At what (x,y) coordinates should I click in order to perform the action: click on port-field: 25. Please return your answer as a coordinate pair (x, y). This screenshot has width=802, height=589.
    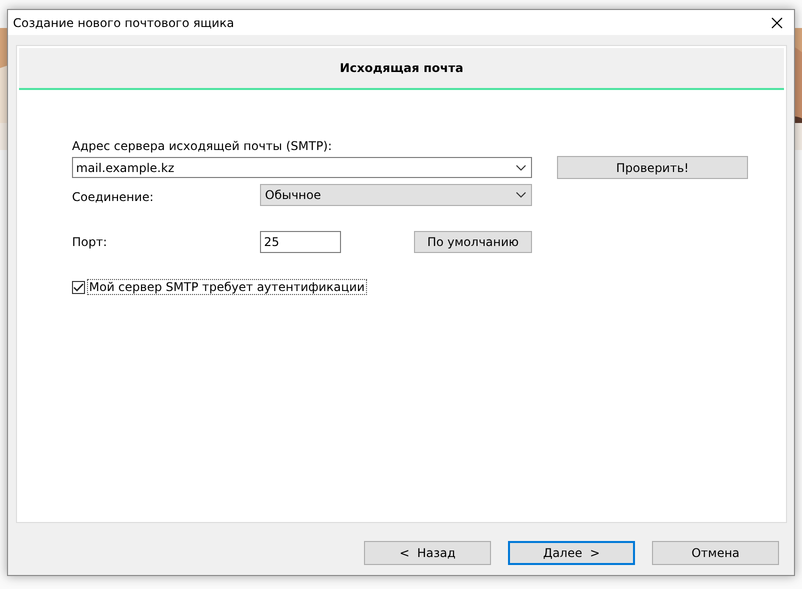
    Looking at the image, I should click on (300, 242).